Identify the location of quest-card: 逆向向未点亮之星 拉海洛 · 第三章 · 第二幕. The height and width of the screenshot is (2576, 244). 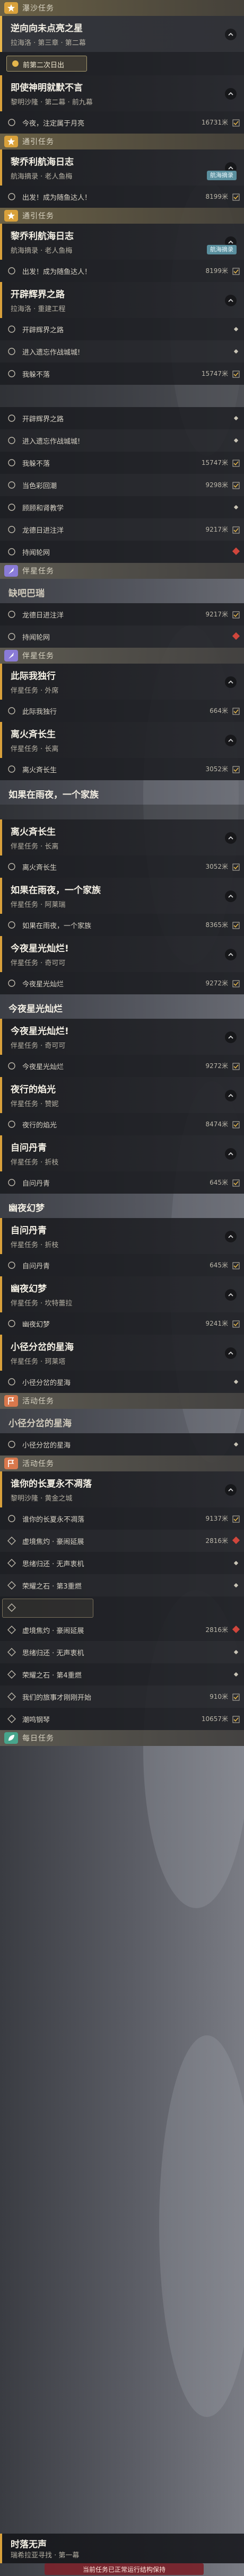
(122, 34).